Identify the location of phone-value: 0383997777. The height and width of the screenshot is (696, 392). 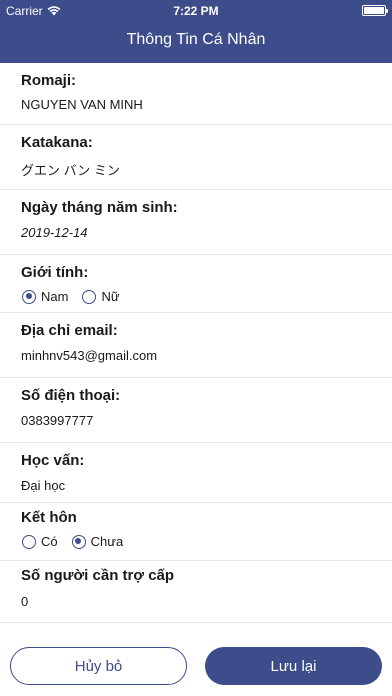
(57, 420).